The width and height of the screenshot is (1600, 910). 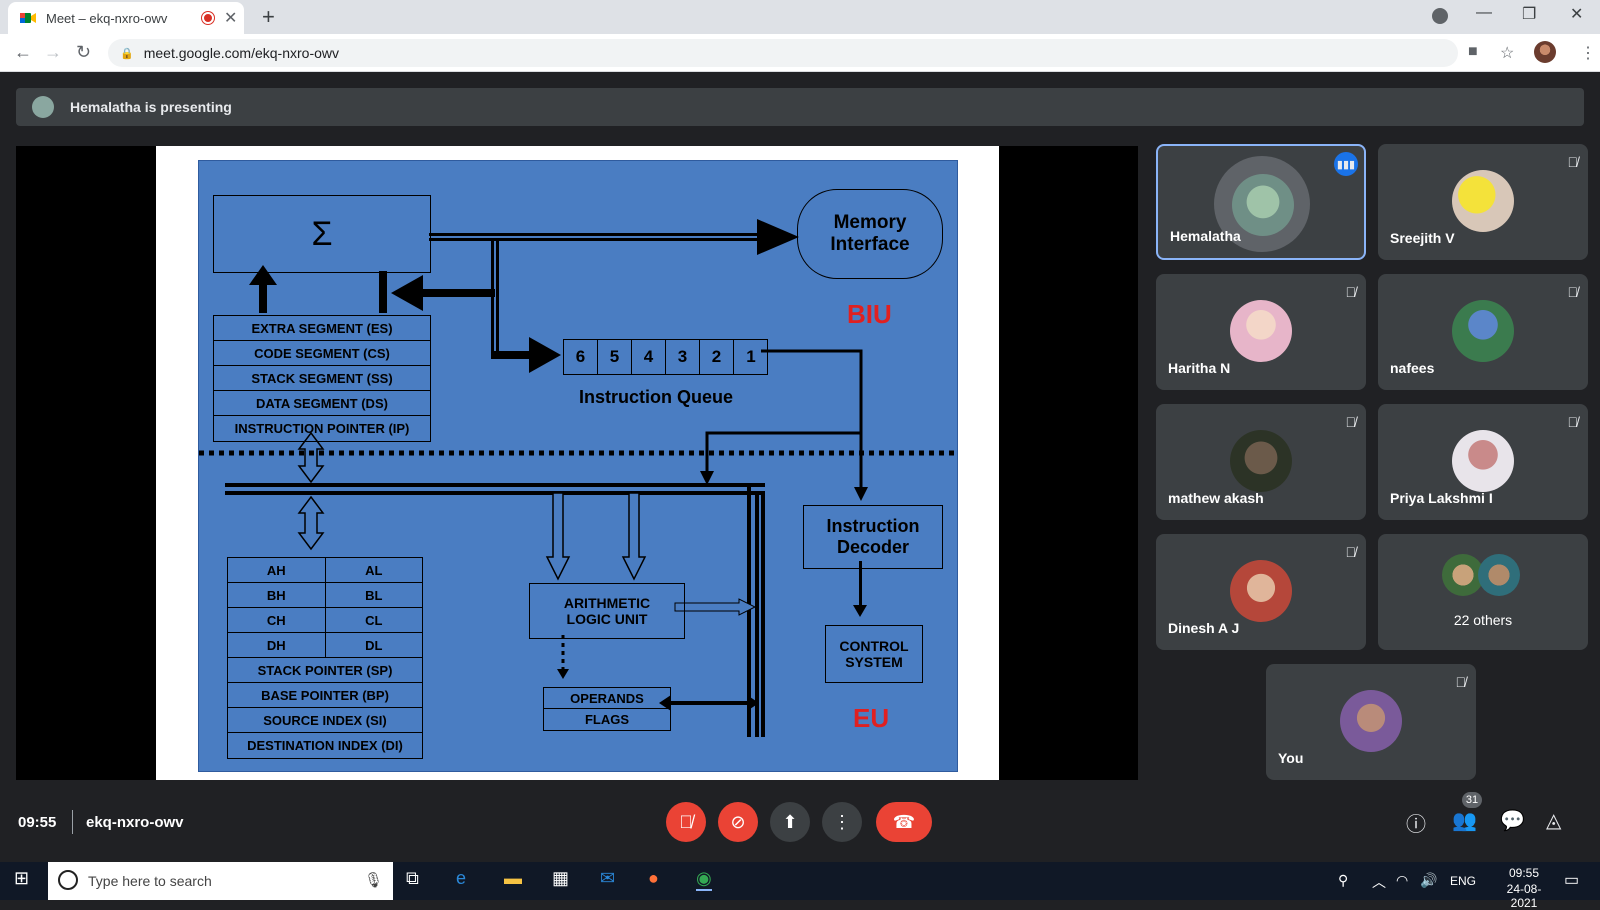 What do you see at coordinates (1529, 14) in the screenshot?
I see `restore-button: ❐` at bounding box center [1529, 14].